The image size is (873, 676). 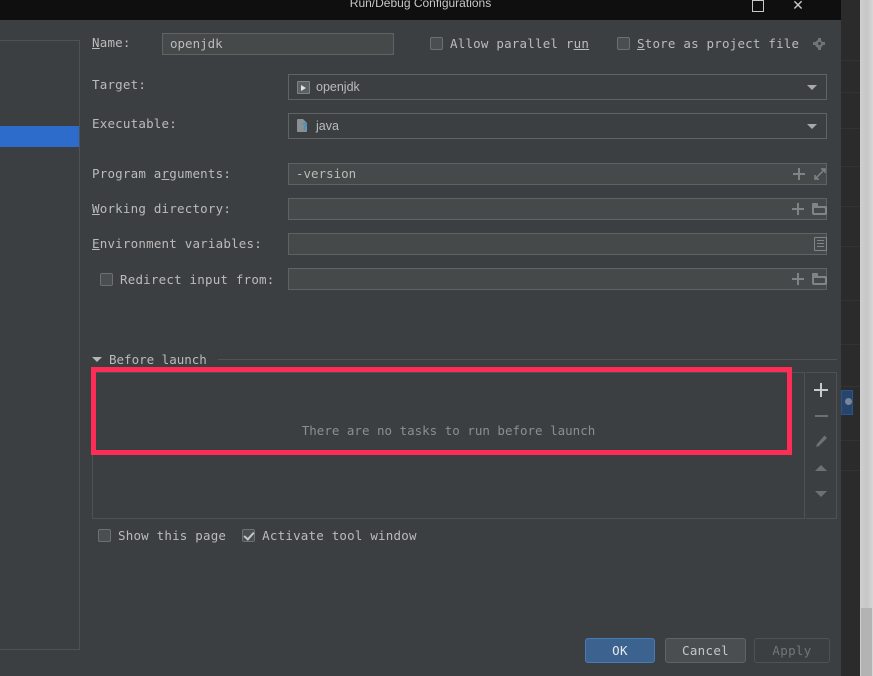 I want to click on activate-tool-window-checkbox: Activate tool window, so click(x=329, y=535).